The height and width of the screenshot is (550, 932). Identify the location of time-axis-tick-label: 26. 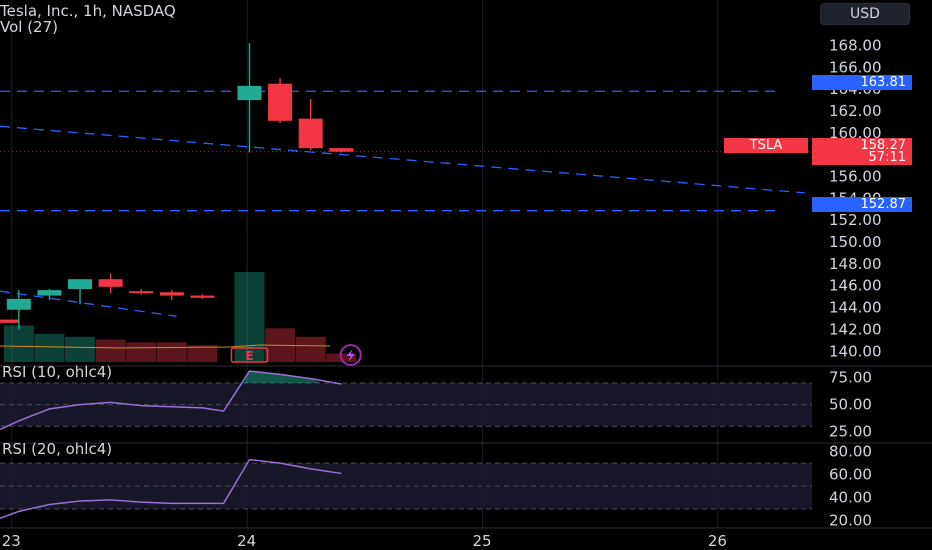
(717, 541).